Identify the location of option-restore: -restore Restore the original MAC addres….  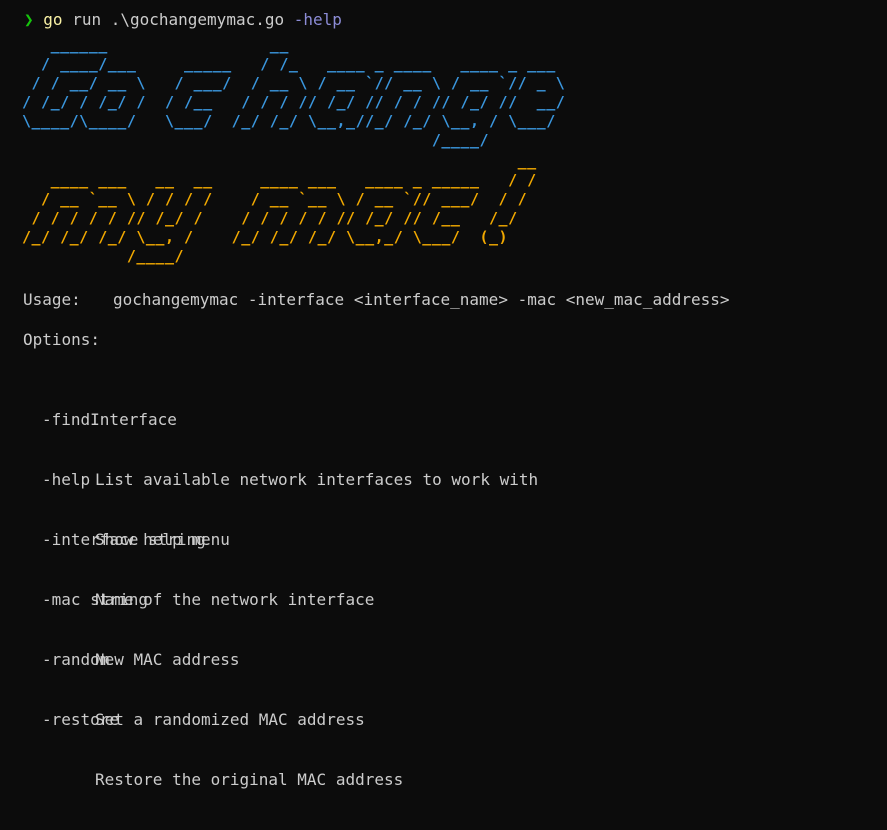
(222, 750).